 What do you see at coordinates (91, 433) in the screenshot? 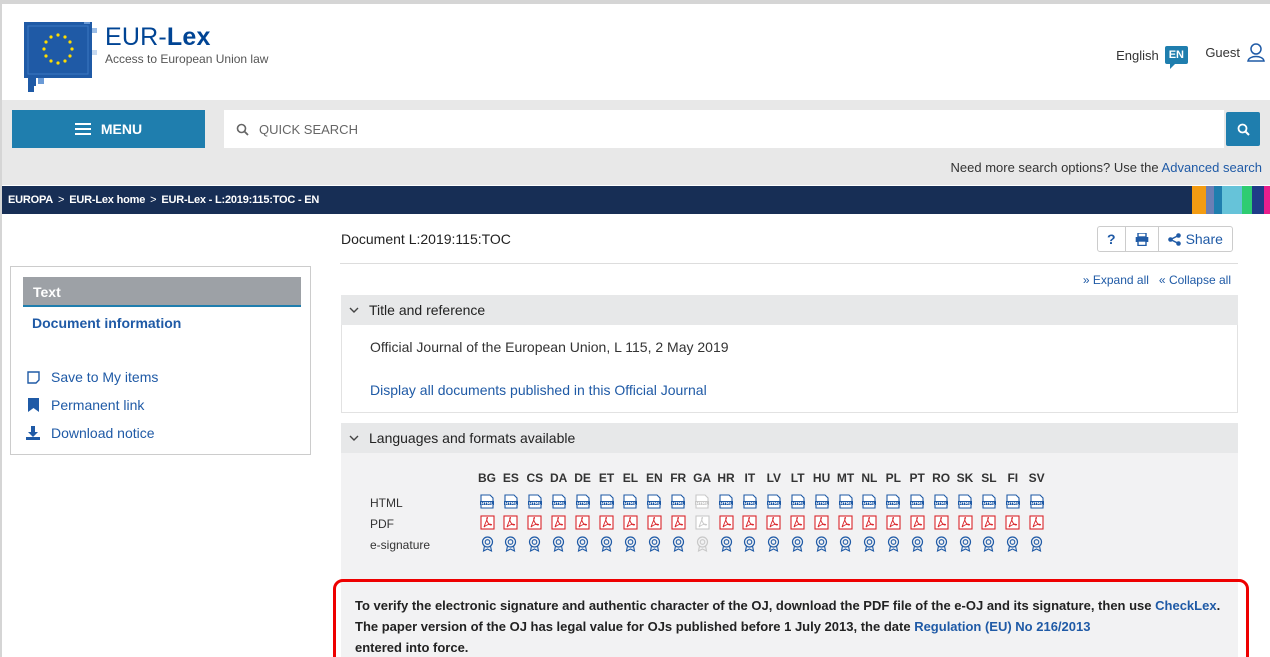
I see `download-notice-link: Download notice` at bounding box center [91, 433].